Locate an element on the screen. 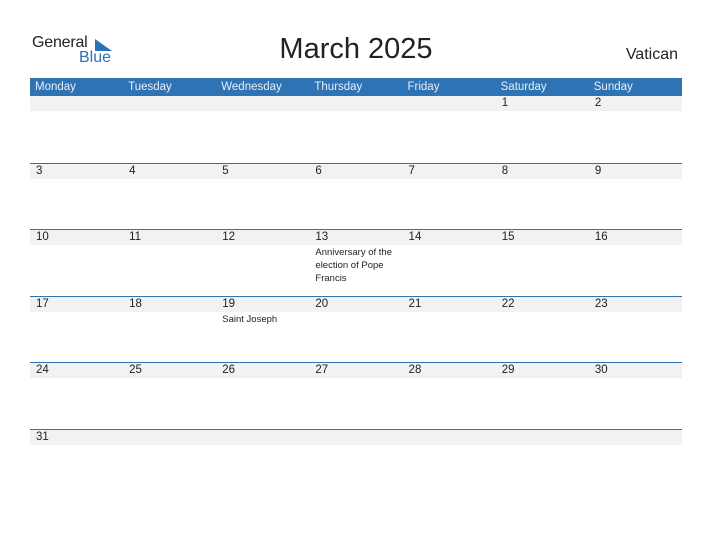  day-cell: 3 is located at coordinates (76, 197).